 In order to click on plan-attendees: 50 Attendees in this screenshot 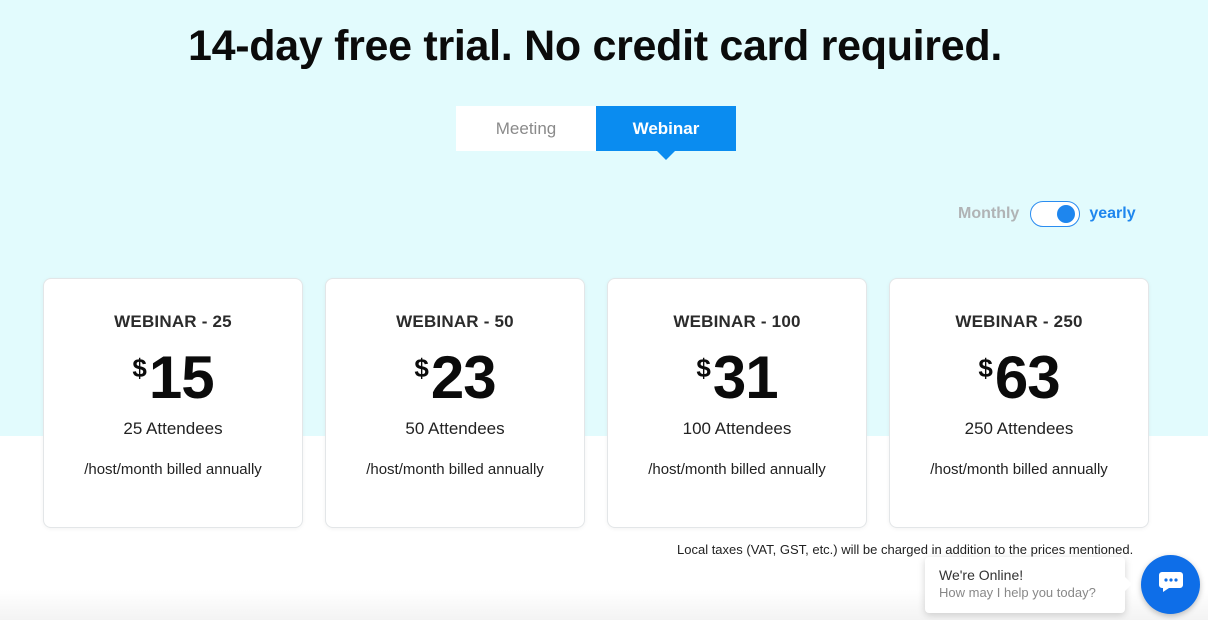, I will do `click(455, 428)`.